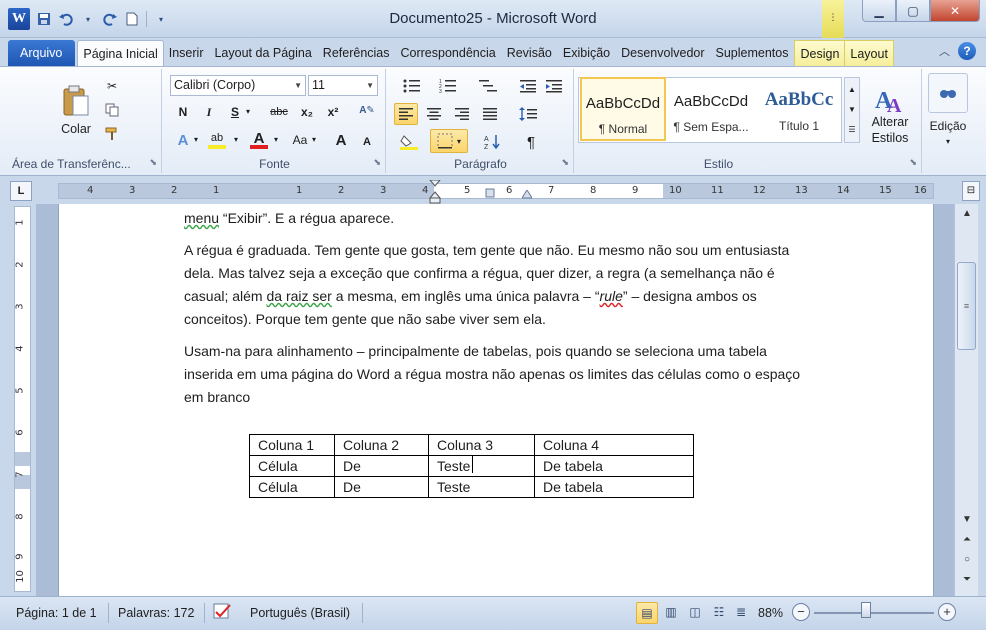 Image resolution: width=986 pixels, height=630 pixels. Describe the element at coordinates (947, 612) in the screenshot. I see `zoom-in-button: +` at that location.